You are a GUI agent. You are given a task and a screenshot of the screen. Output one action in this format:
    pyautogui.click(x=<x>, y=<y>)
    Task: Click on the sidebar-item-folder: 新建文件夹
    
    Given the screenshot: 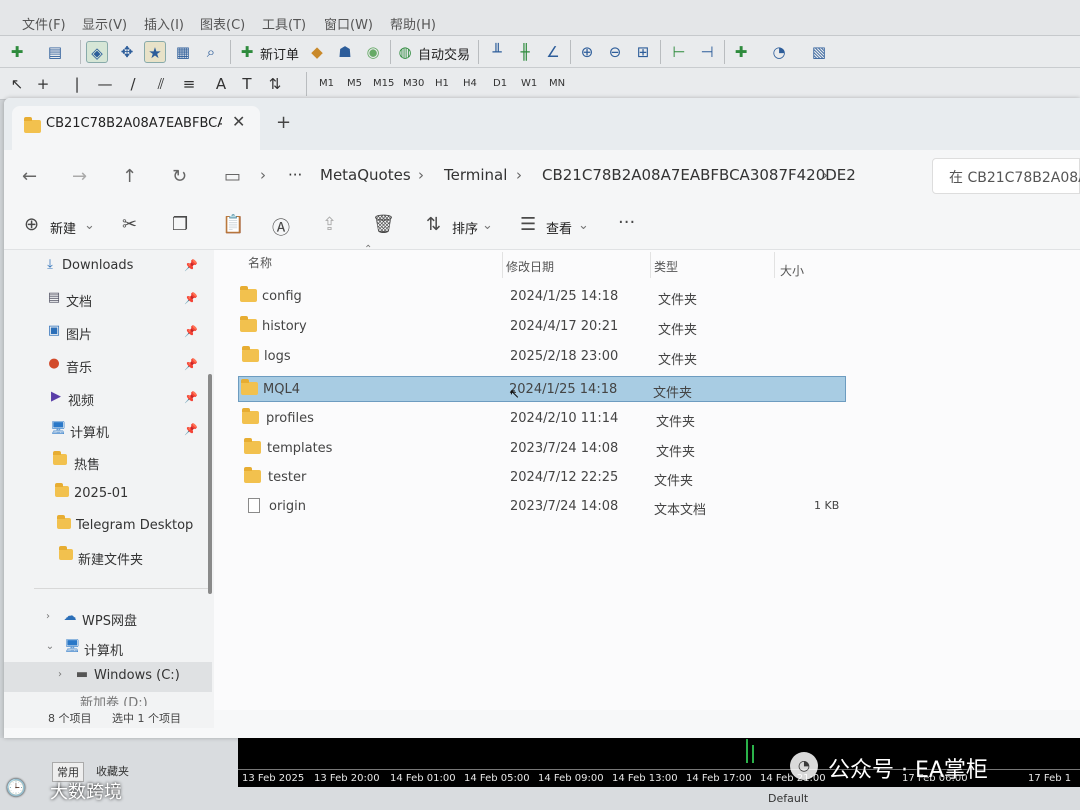 What is the action you would take?
    pyautogui.click(x=108, y=558)
    